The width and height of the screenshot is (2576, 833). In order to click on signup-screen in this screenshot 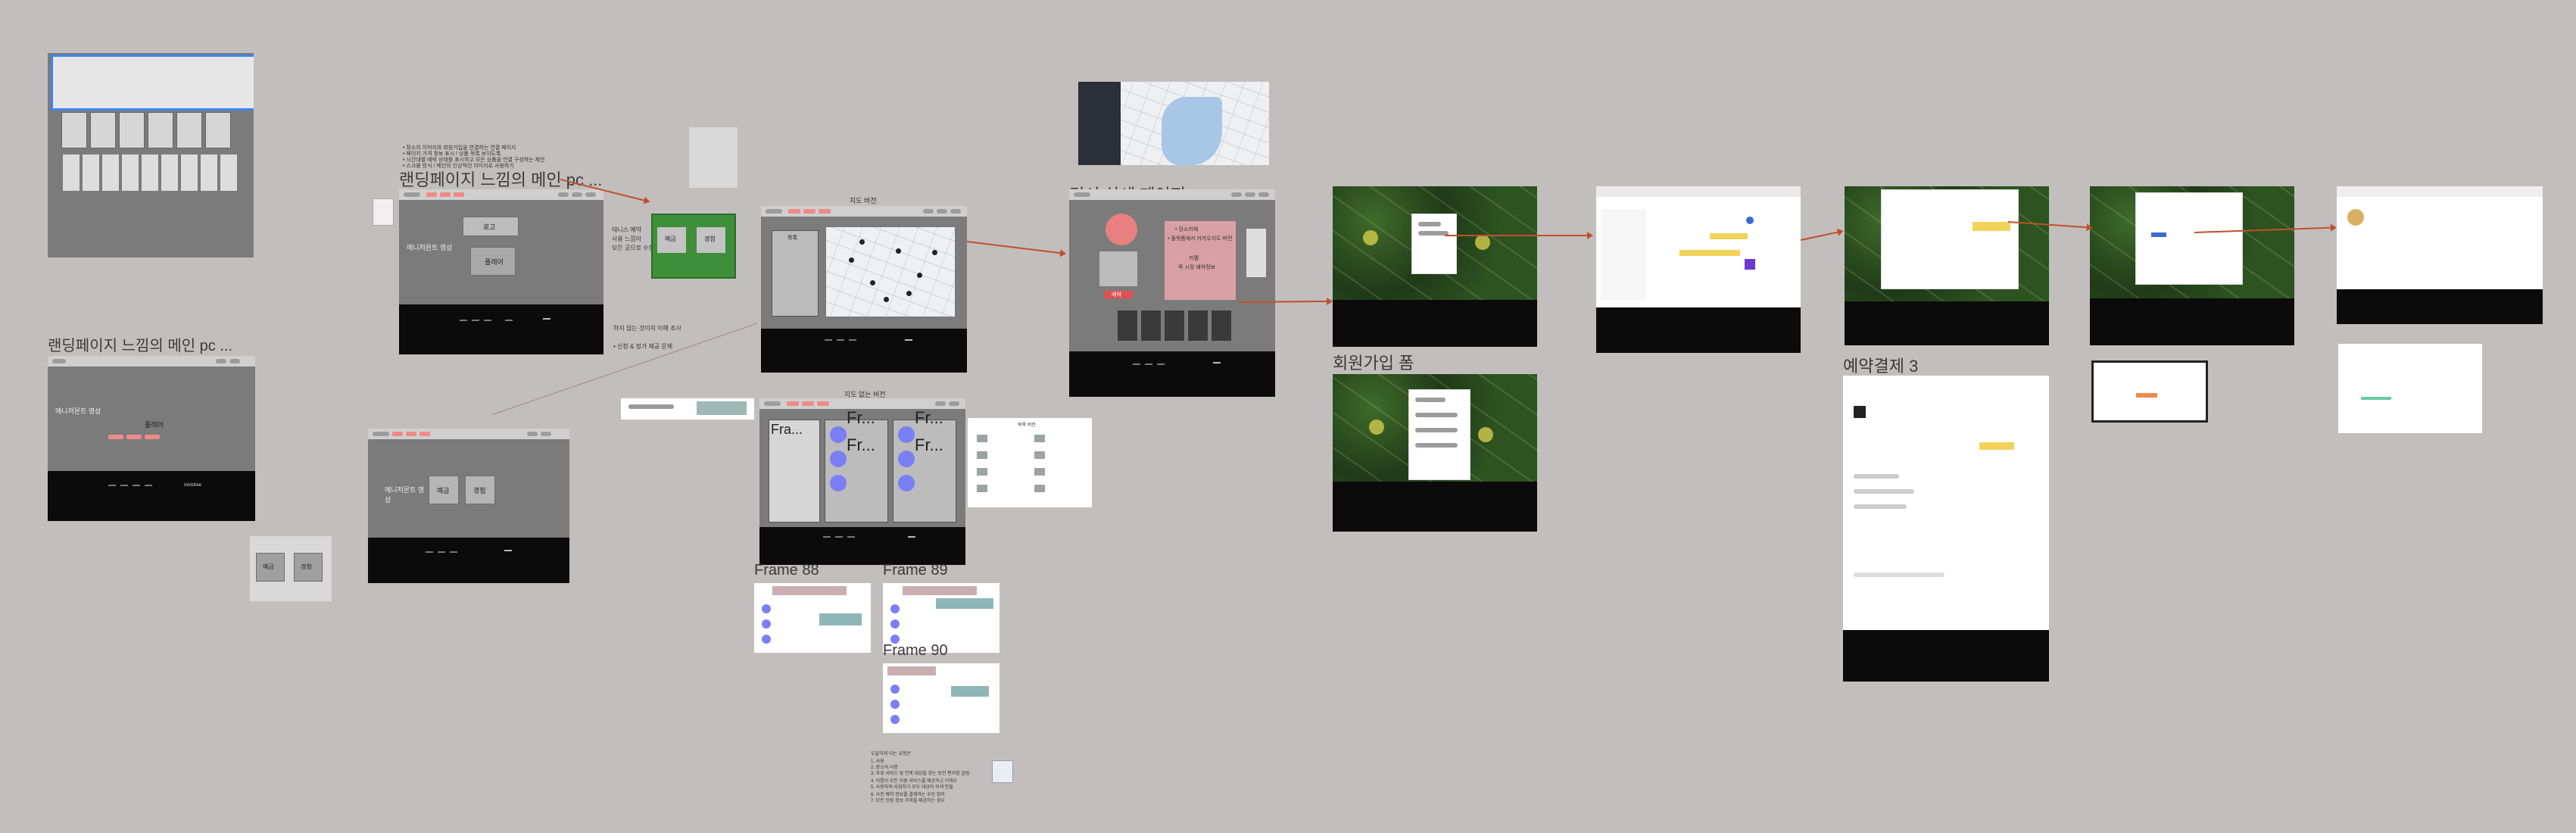, I will do `click(1435, 428)`.